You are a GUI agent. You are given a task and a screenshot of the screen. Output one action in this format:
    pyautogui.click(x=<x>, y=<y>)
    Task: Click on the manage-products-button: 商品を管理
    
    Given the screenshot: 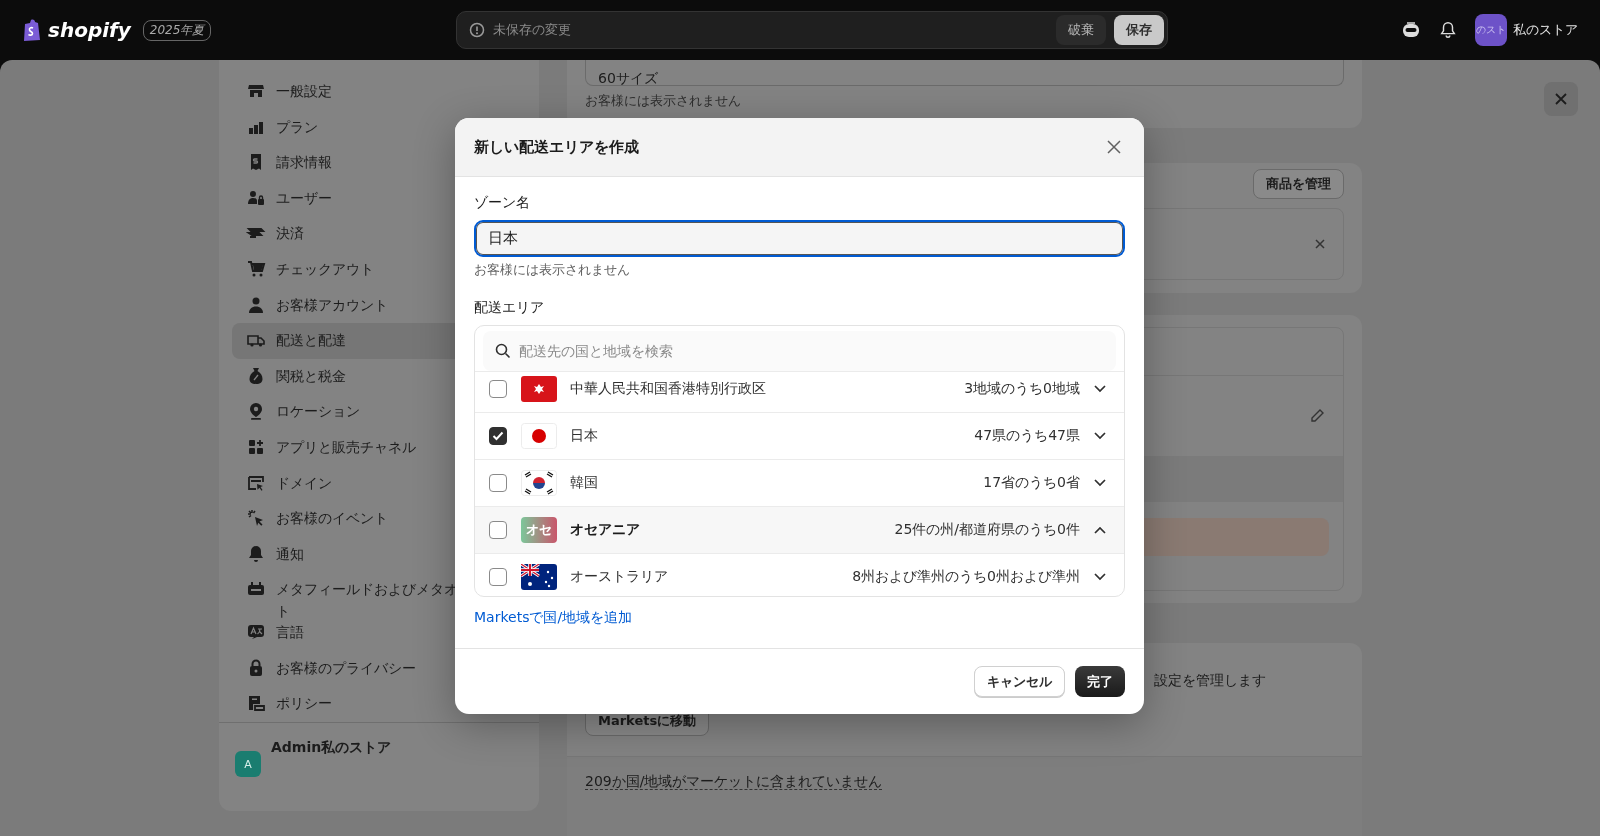 What is the action you would take?
    pyautogui.click(x=1298, y=183)
    